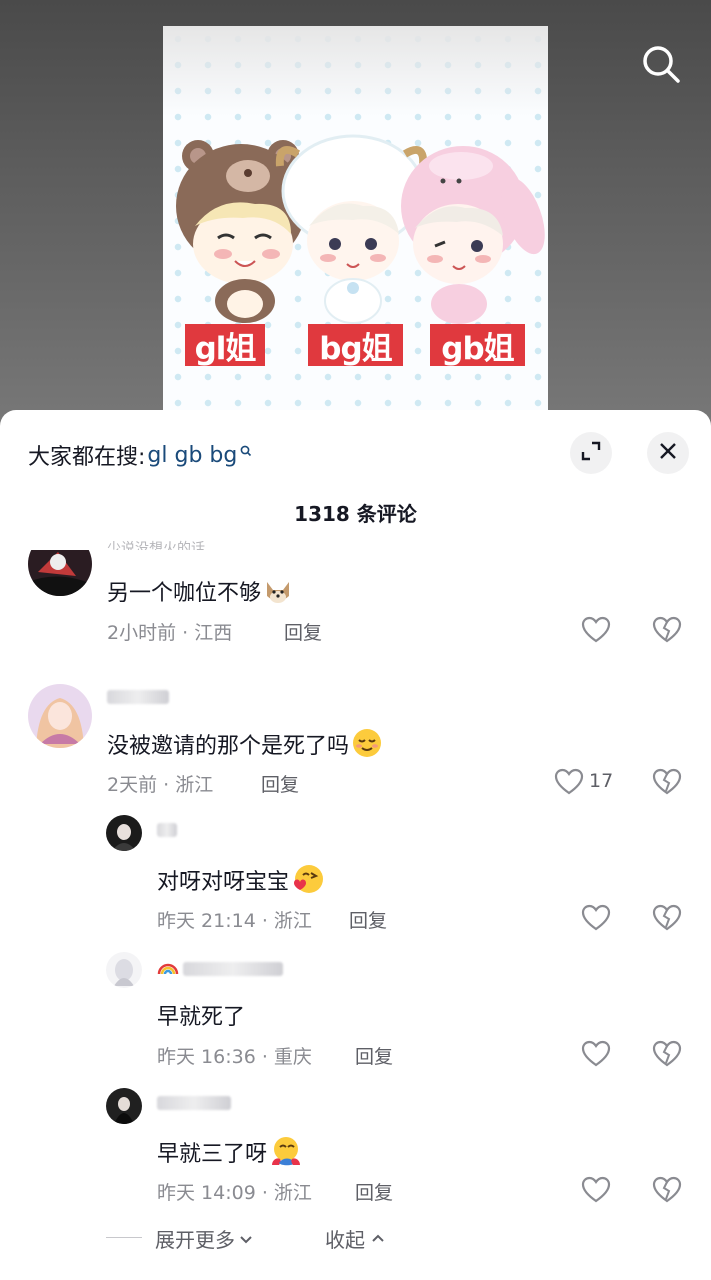 The image size is (711, 1280). Describe the element at coordinates (378, 1238) in the screenshot. I see `chevron-up-icon` at that location.